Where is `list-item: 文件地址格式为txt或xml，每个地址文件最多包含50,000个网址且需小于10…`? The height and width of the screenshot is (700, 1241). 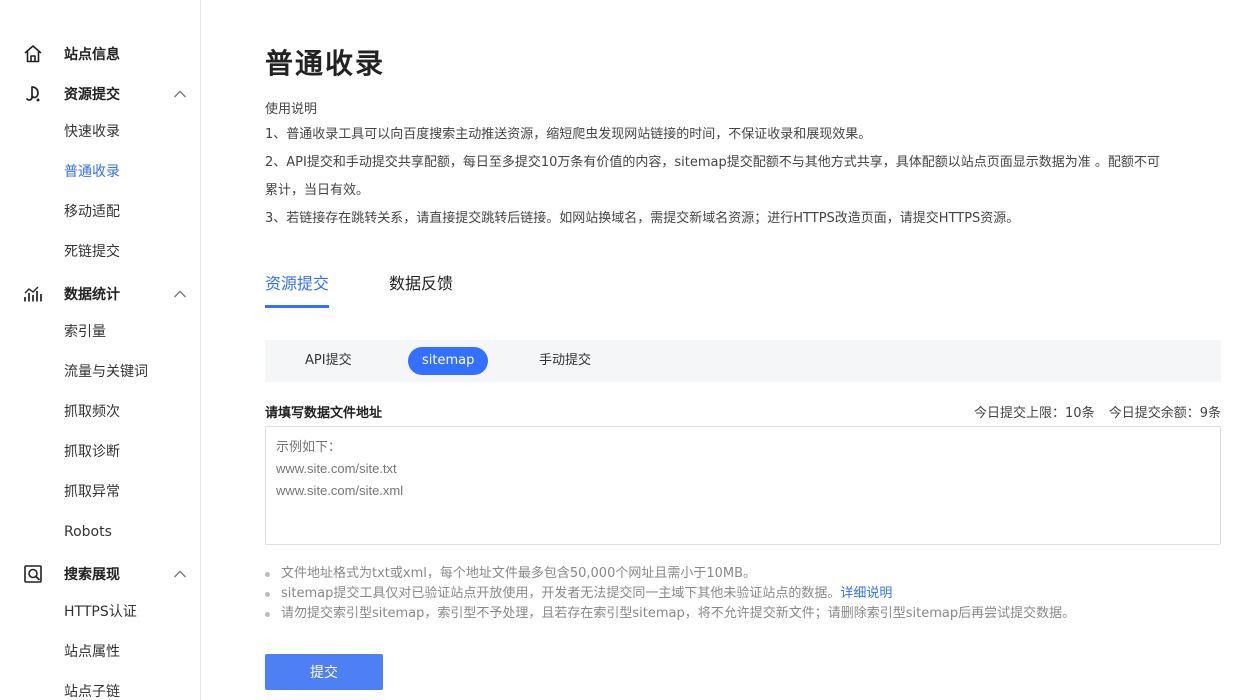
list-item: 文件地址格式为txt或xml，每个地址文件最多包含50,000个网址且需小于10… is located at coordinates (743, 574).